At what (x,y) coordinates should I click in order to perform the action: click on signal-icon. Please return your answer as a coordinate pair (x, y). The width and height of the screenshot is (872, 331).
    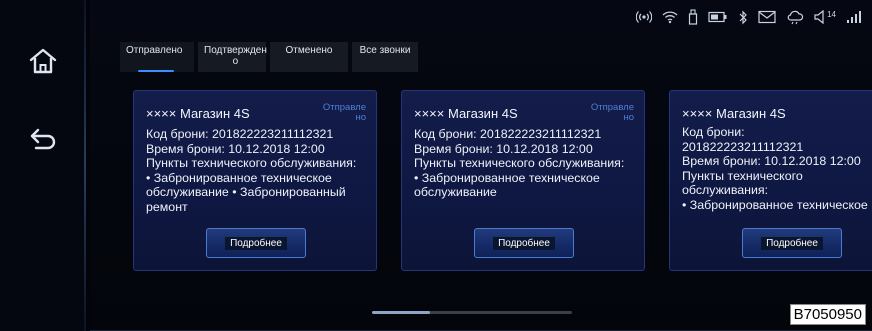
    Looking at the image, I should click on (854, 17).